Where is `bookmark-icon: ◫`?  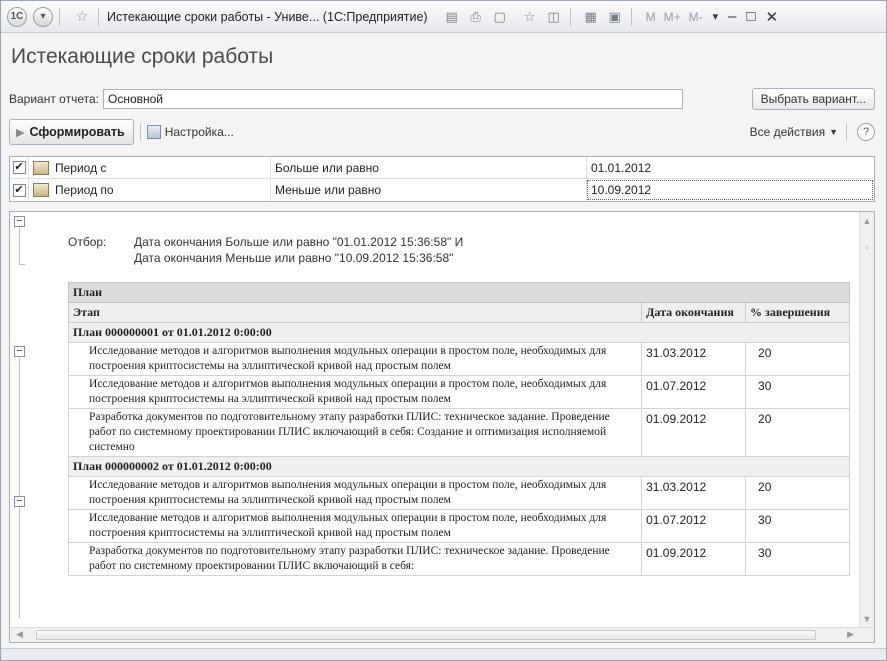 bookmark-icon: ◫ is located at coordinates (554, 17).